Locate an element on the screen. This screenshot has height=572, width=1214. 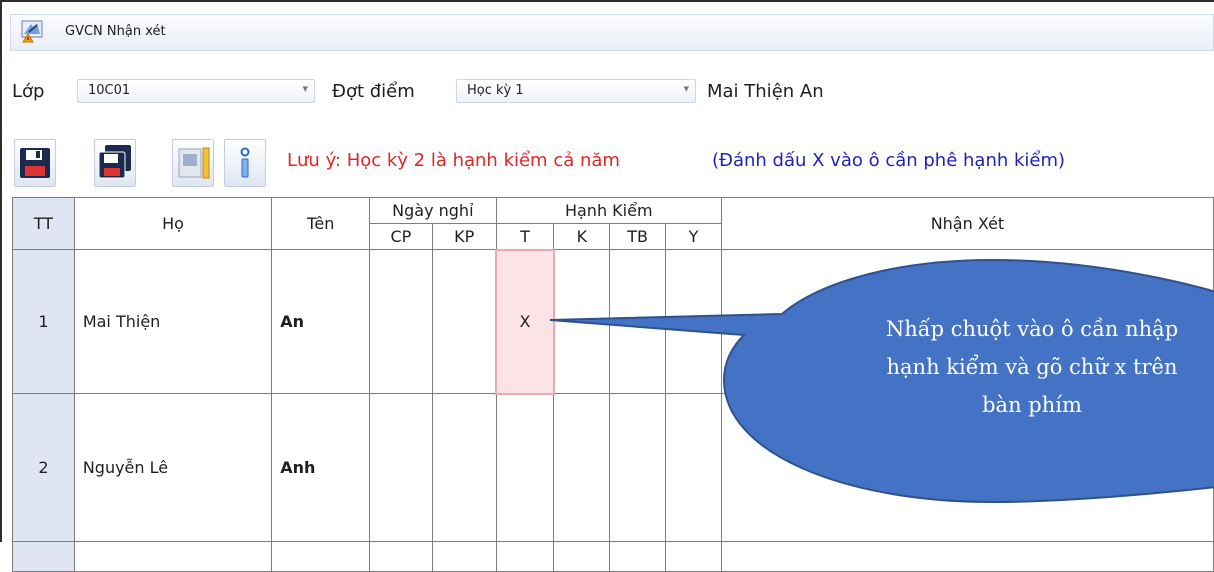
callout-line: hạnh kiểm và gõ chữ x trên is located at coordinates (1032, 367).